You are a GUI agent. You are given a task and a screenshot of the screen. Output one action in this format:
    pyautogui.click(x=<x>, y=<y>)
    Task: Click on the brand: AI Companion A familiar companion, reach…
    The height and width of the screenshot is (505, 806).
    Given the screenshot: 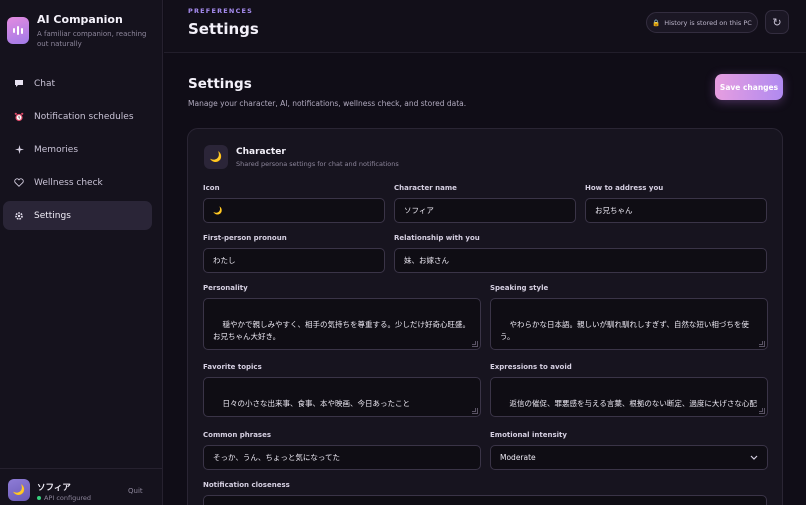 What is the action you would take?
    pyautogui.click(x=82, y=32)
    